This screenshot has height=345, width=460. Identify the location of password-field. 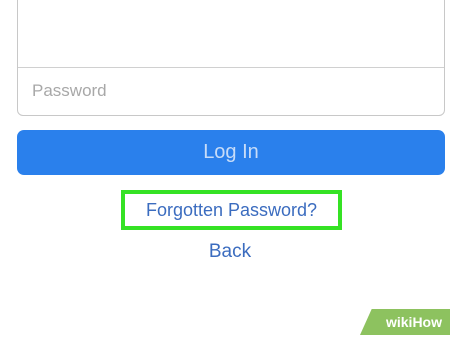
(231, 91).